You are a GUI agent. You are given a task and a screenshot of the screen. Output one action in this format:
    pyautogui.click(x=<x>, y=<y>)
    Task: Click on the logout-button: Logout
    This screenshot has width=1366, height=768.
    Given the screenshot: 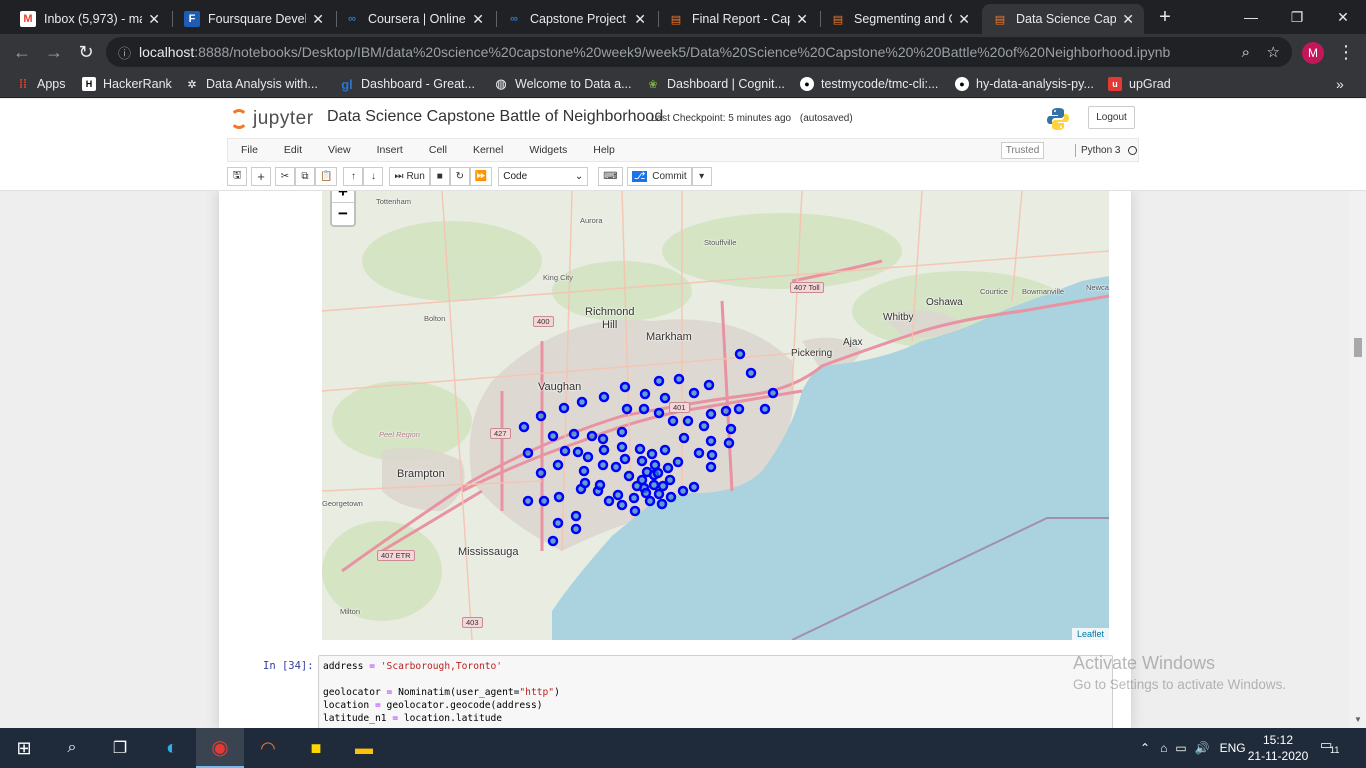 What is the action you would take?
    pyautogui.click(x=1111, y=117)
    